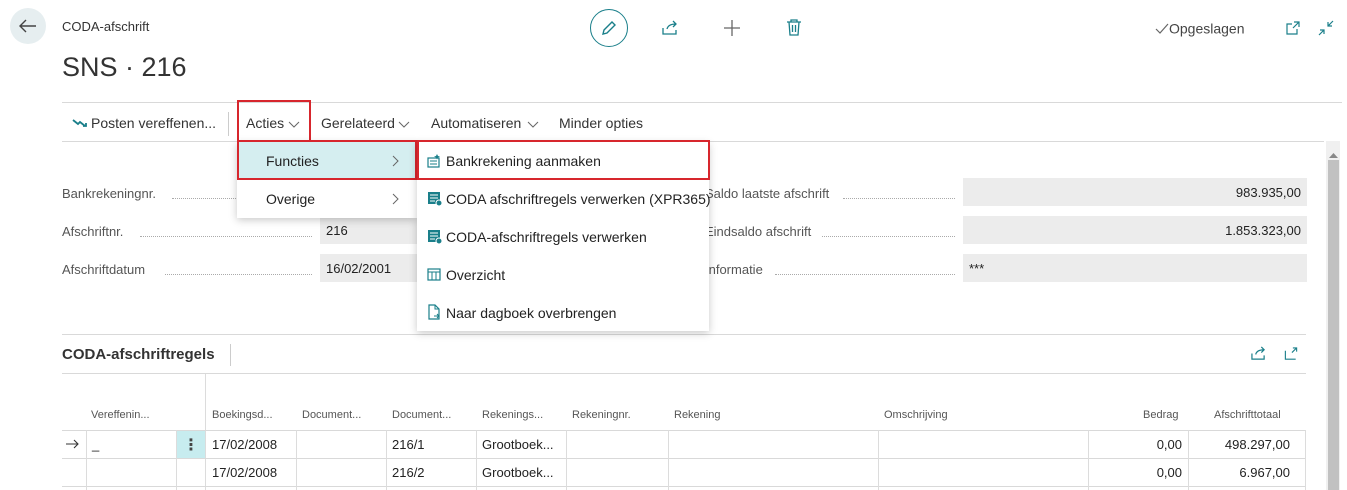 Image resolution: width=1347 pixels, height=490 pixels. What do you see at coordinates (274, 121) in the screenshot?
I see `highlight-acties` at bounding box center [274, 121].